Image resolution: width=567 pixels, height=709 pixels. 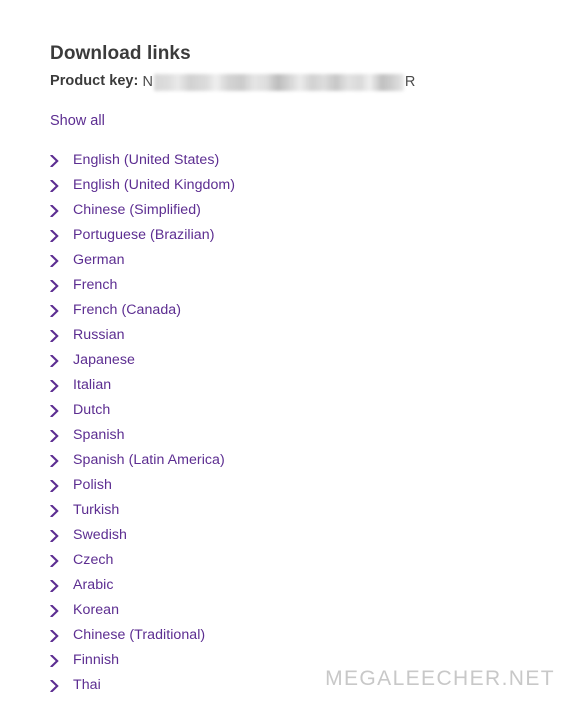 I want to click on language-download-link: Chinese (Simplified), so click(x=137, y=210).